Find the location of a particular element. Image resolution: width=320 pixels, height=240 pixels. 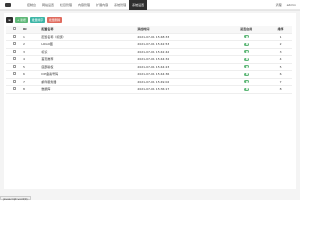

nav-system-settings: 系统设置 is located at coordinates (138, 5).